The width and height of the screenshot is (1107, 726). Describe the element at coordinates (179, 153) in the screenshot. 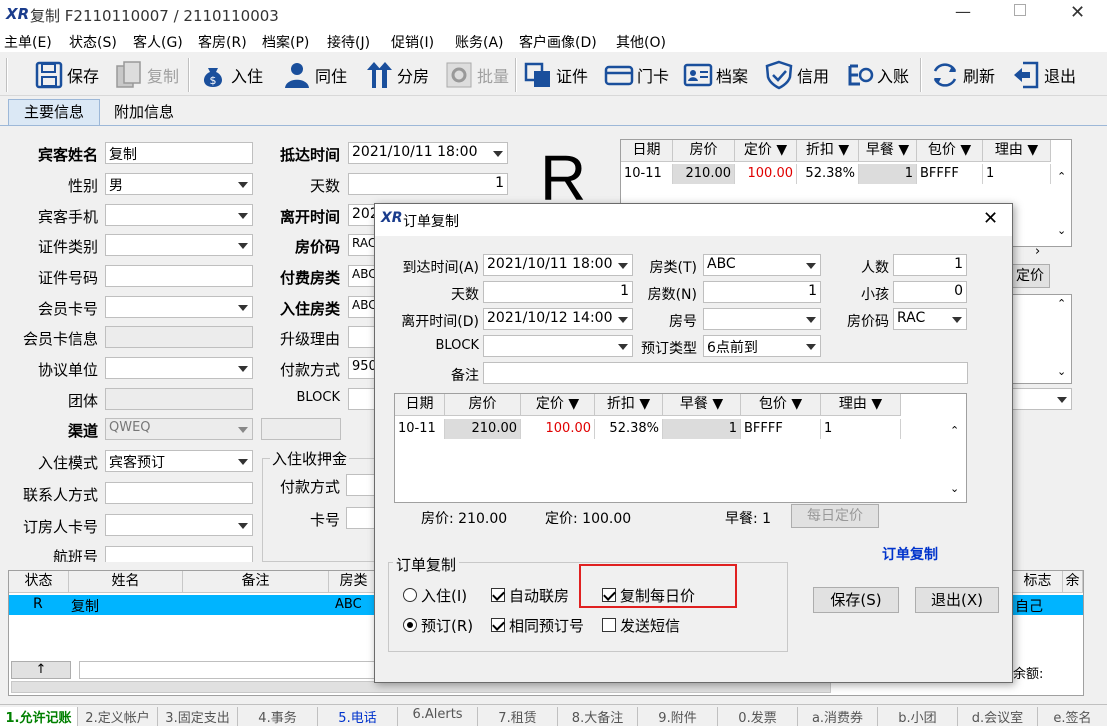

I see `guest-name-field: 复制` at that location.